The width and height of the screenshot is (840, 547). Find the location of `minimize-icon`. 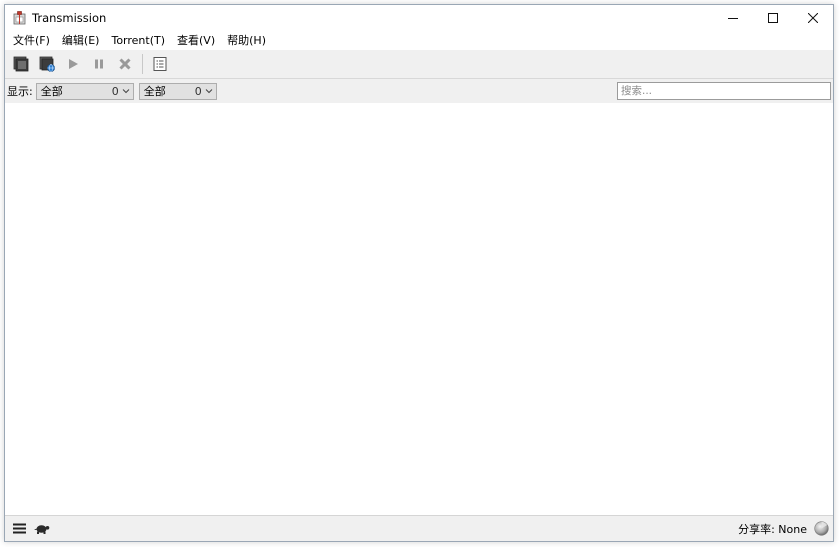

minimize-icon is located at coordinates (733, 18).